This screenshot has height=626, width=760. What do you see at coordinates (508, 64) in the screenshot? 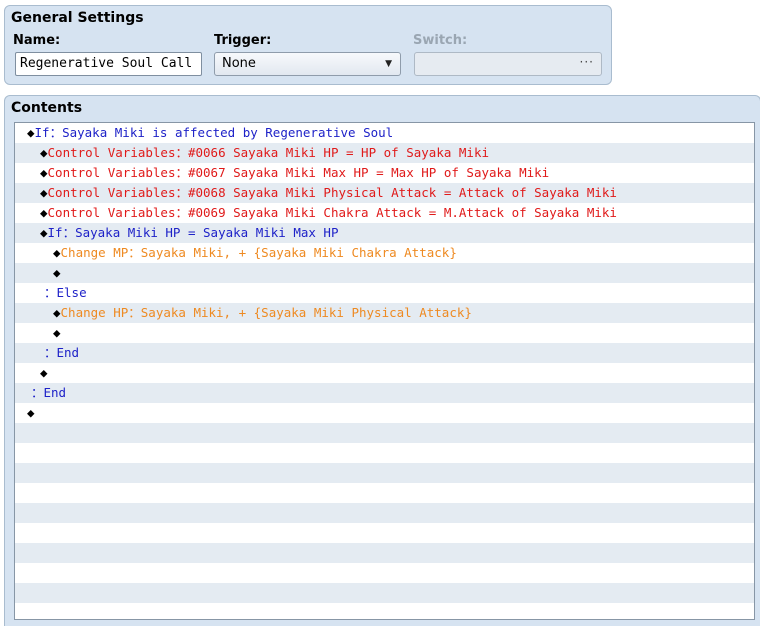
I see `switch-field: ···` at bounding box center [508, 64].